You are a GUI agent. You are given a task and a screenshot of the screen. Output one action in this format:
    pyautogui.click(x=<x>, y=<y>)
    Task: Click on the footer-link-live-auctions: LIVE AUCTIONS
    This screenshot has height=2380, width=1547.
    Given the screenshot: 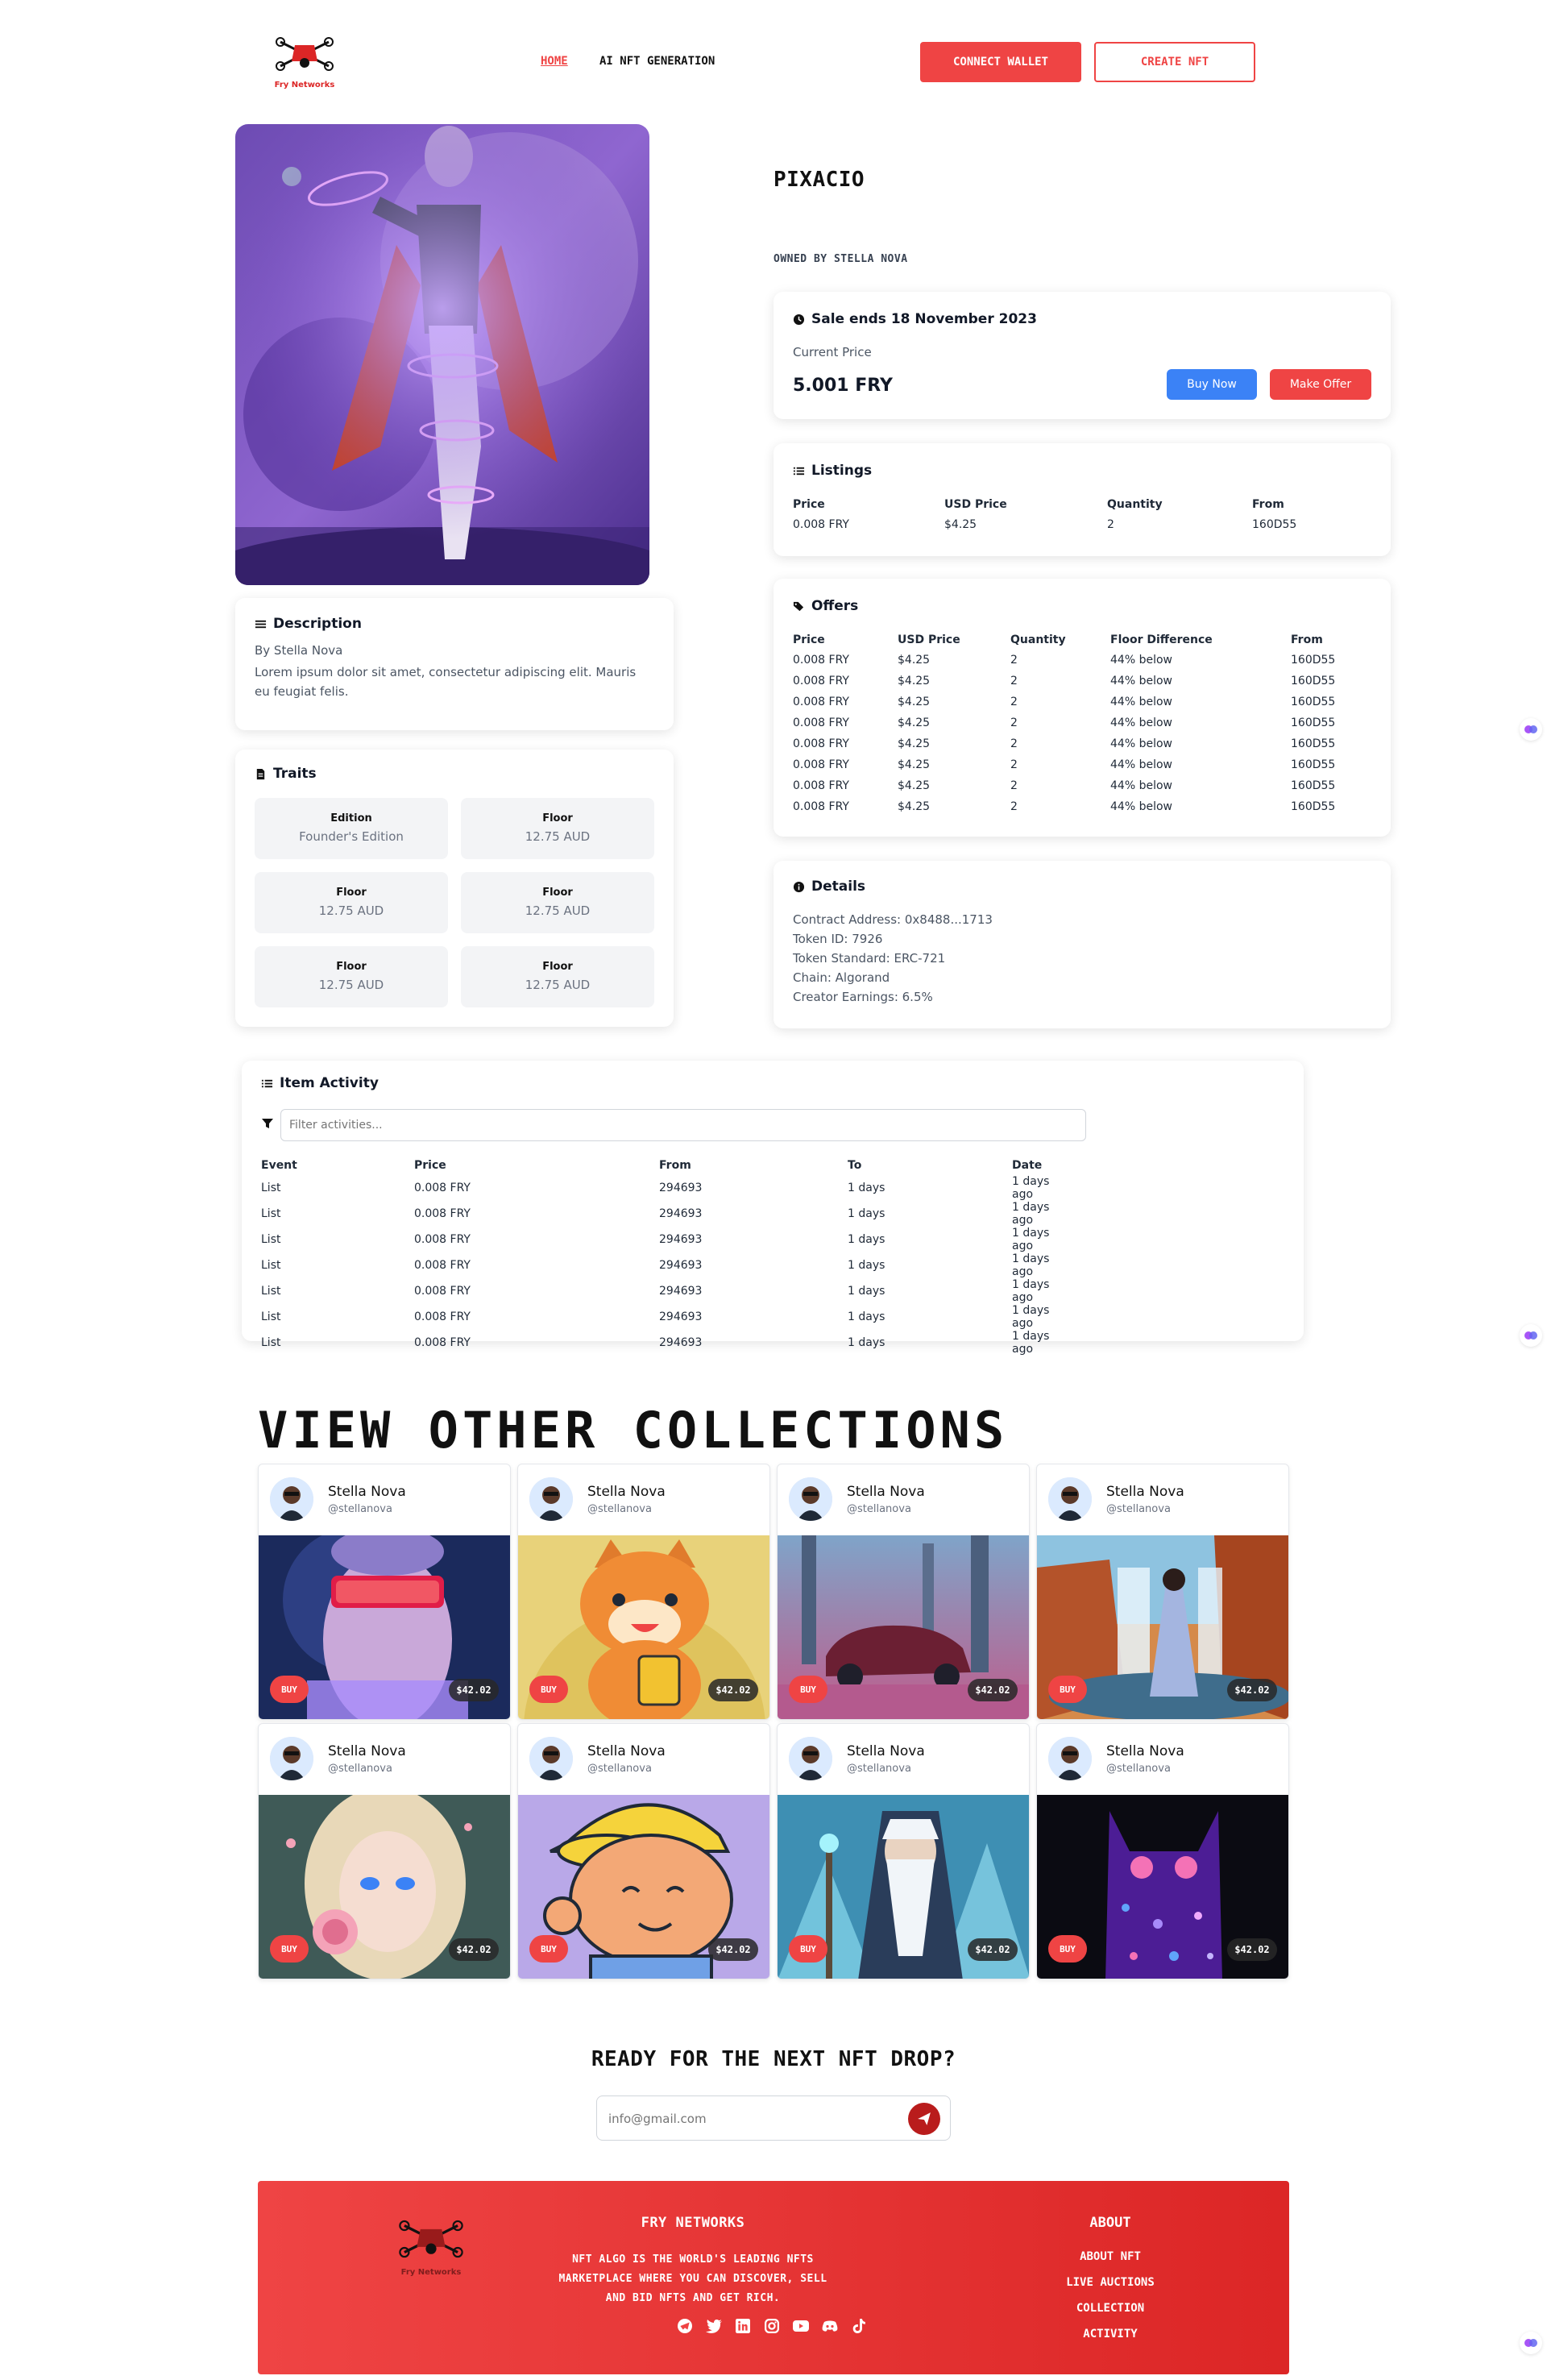 What is the action you would take?
    pyautogui.click(x=1111, y=2282)
    